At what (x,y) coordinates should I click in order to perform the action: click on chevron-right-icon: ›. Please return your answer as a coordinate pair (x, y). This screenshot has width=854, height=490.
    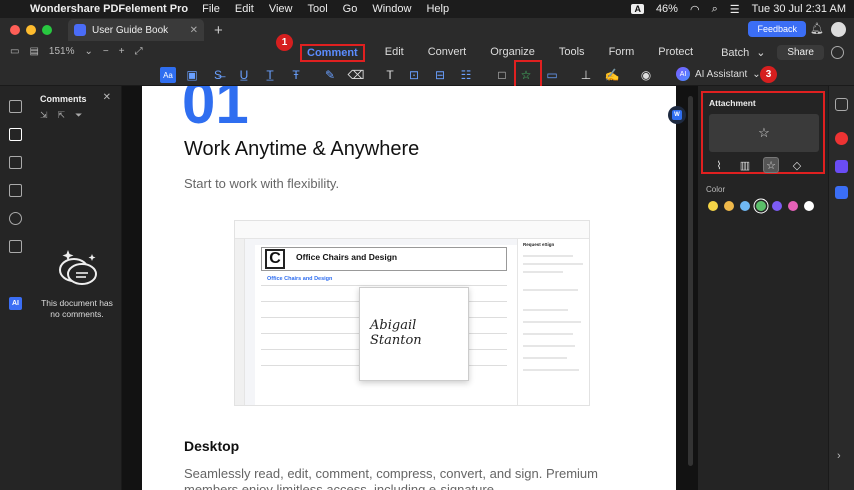
    Looking at the image, I should click on (839, 456).